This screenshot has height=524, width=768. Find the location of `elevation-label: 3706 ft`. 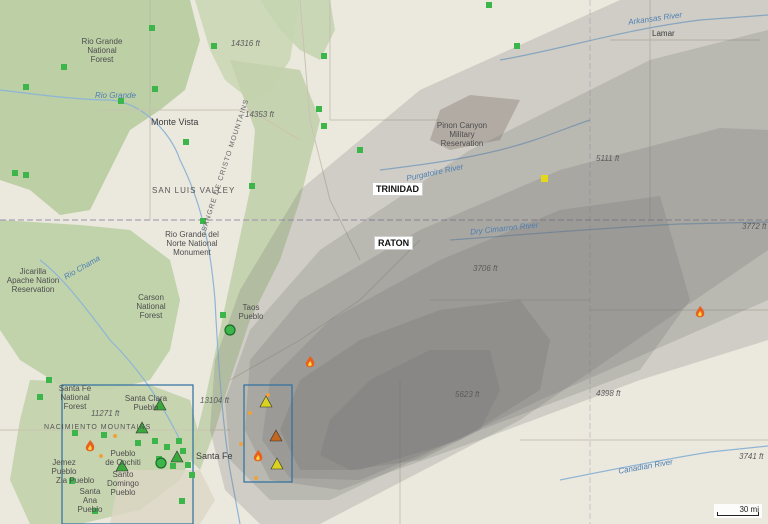

elevation-label: 3706 ft is located at coordinates (485, 268).